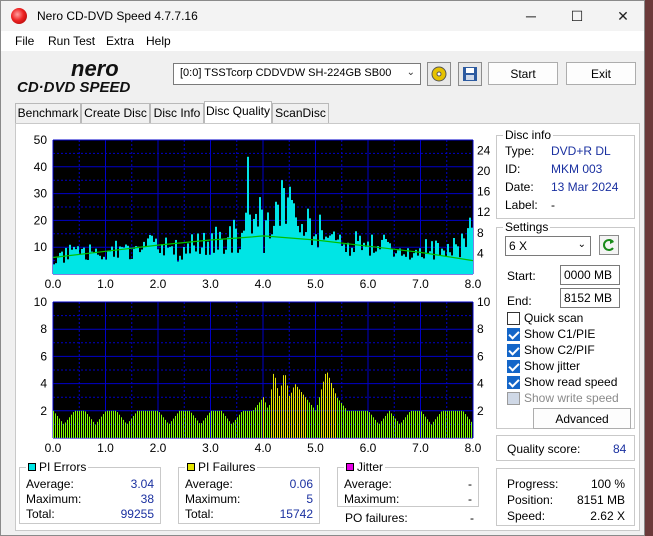  Describe the element at coordinates (43, 411) in the screenshot. I see `pi-failures-y-tick-label: 2` at that location.